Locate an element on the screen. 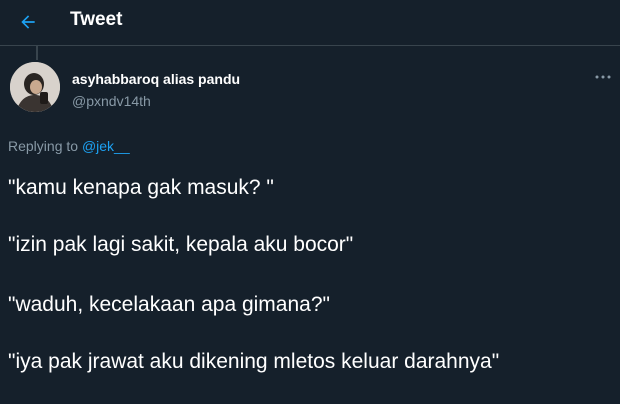 This screenshot has width=620, height=404. thread-connector is located at coordinates (37, 53).